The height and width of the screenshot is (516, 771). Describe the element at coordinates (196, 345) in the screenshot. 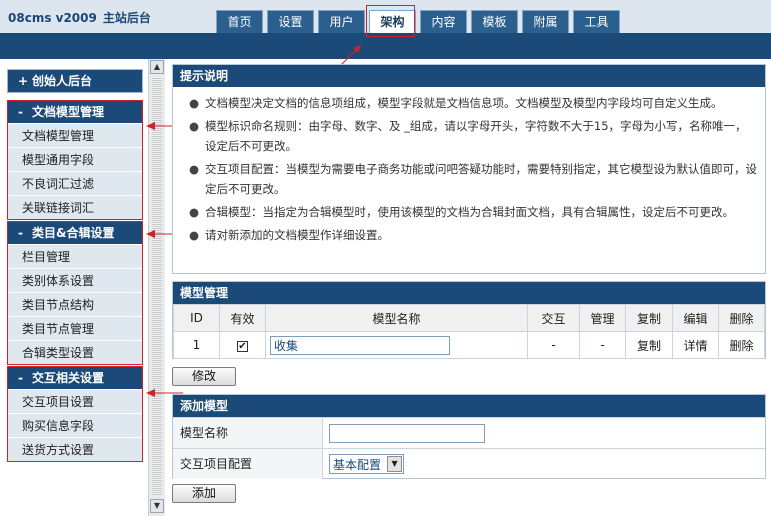

I see `cell-id: 1` at that location.